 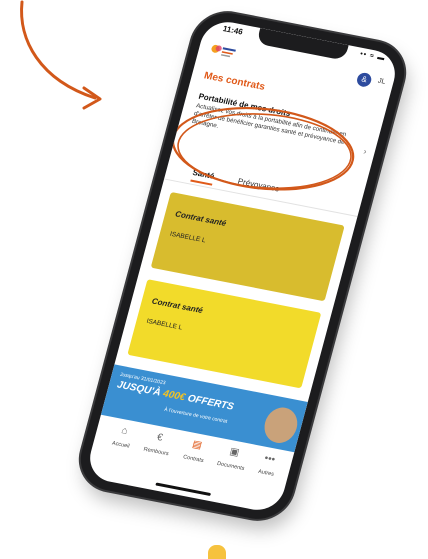 I want to click on user-initials: JL, so click(x=381, y=81).